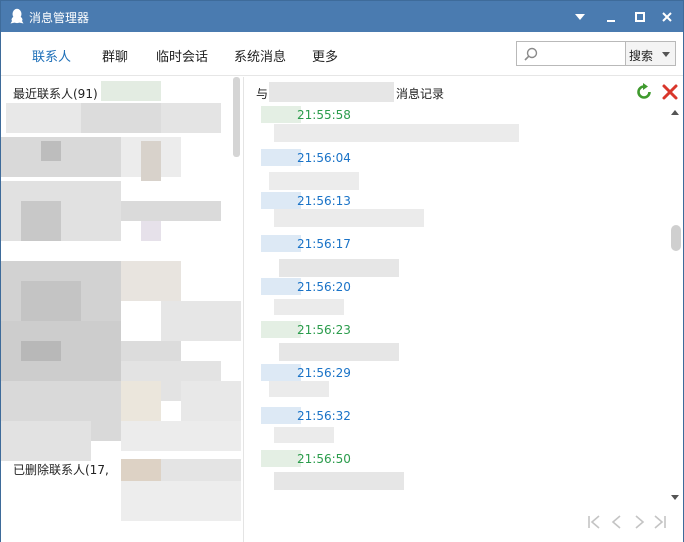 This screenshot has width=684, height=542. Describe the element at coordinates (644, 92) in the screenshot. I see `refresh-icon` at that location.